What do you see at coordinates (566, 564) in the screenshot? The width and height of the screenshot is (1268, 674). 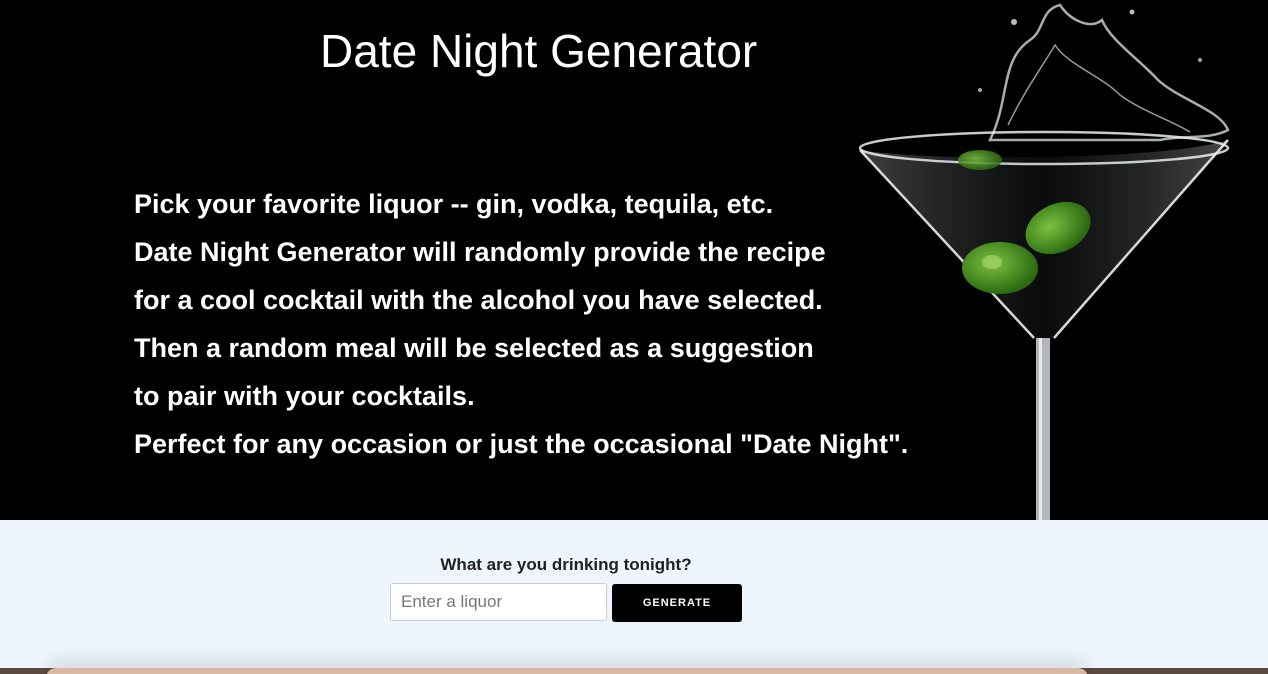 I see `liquor-prompt-label: What are you drinking tonight?` at bounding box center [566, 564].